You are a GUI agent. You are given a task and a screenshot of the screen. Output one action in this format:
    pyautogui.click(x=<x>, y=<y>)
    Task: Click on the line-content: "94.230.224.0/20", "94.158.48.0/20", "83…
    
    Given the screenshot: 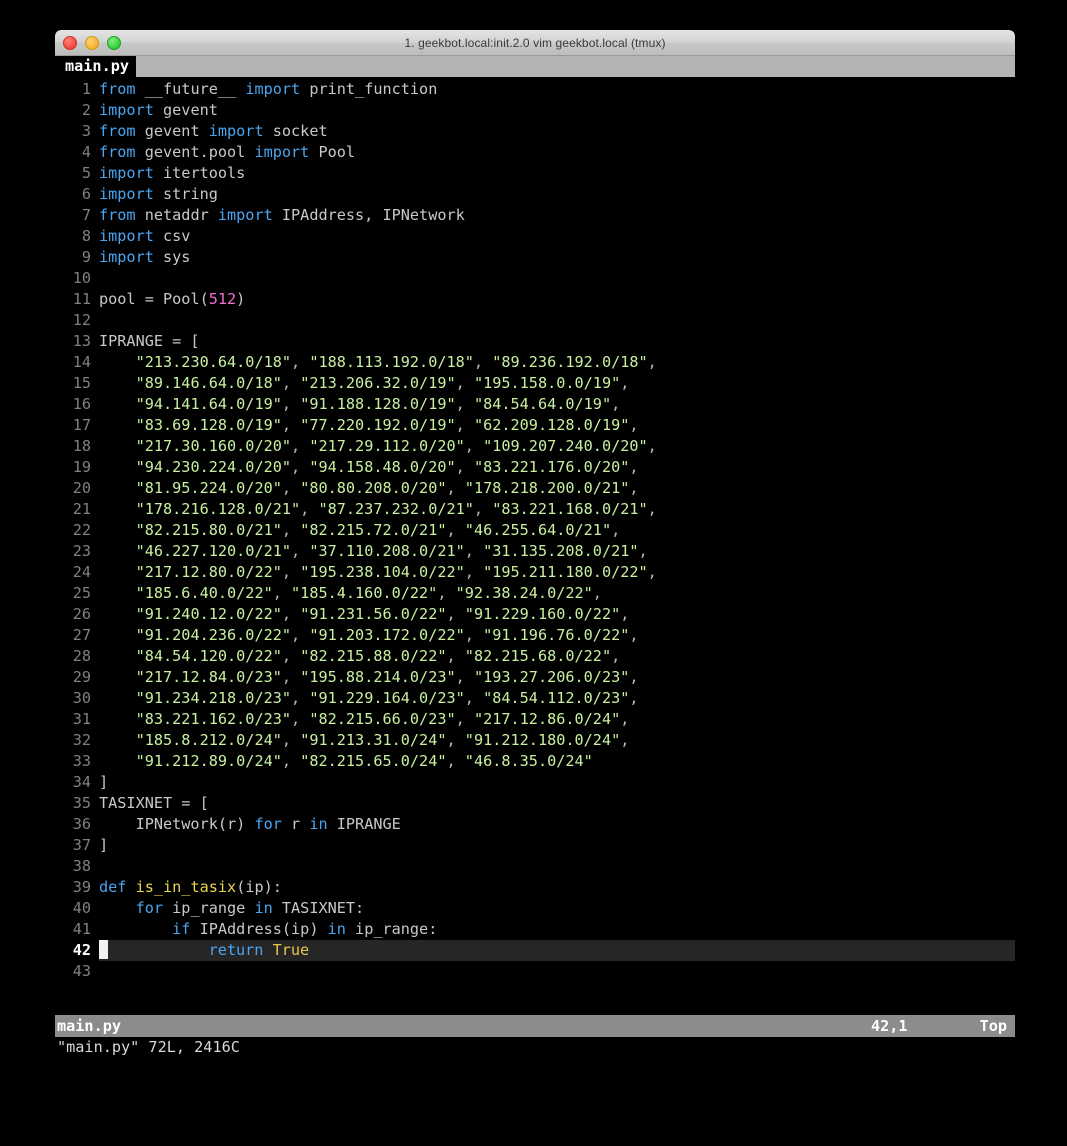 What is the action you would take?
    pyautogui.click(x=369, y=467)
    